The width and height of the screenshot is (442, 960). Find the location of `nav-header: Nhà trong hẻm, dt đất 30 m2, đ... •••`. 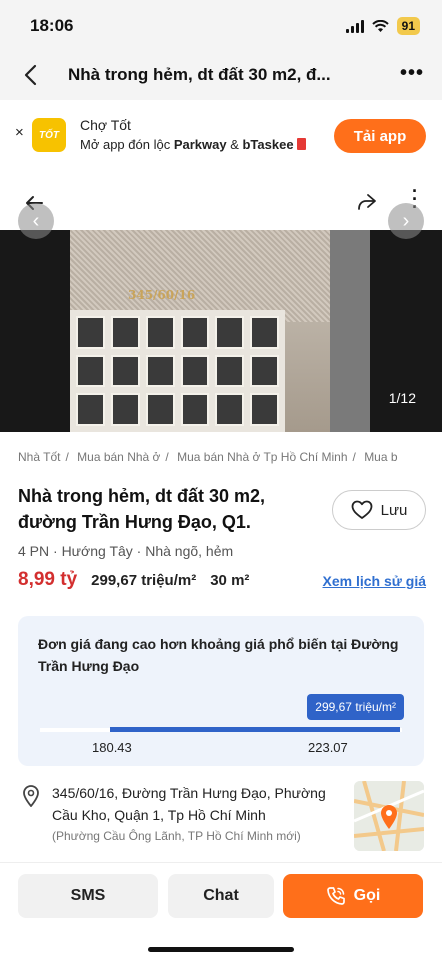

nav-header: Nhà trong hẻm, dt đất 30 m2, đ... ••• is located at coordinates (221, 75).